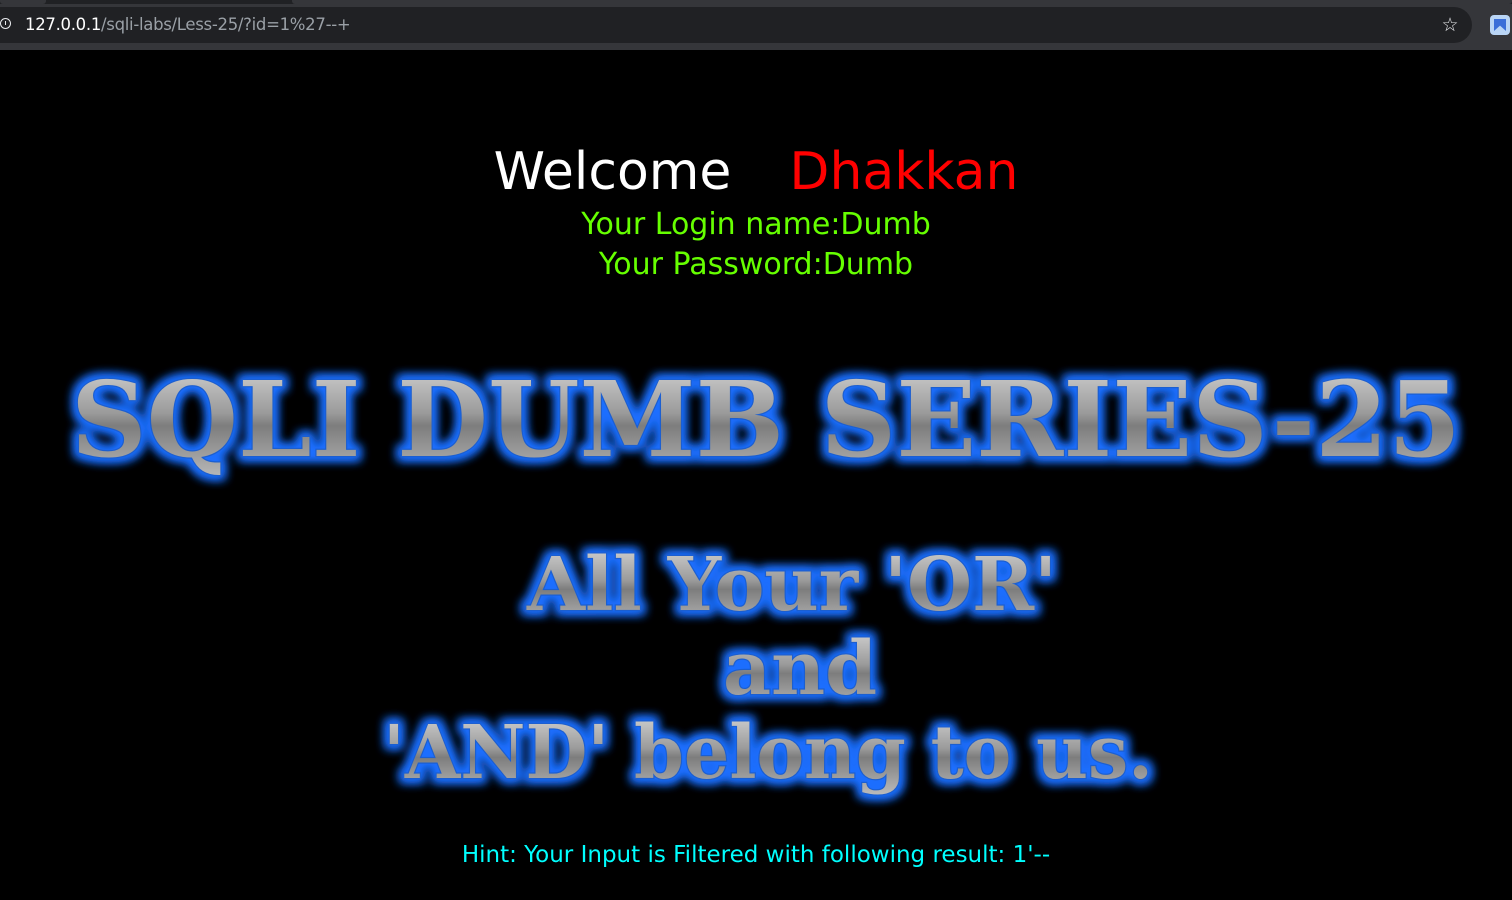 This screenshot has width=1512, height=900. Describe the element at coordinates (791, 585) in the screenshot. I see `banner-subtitle-line1: All Your 'OR'` at that location.